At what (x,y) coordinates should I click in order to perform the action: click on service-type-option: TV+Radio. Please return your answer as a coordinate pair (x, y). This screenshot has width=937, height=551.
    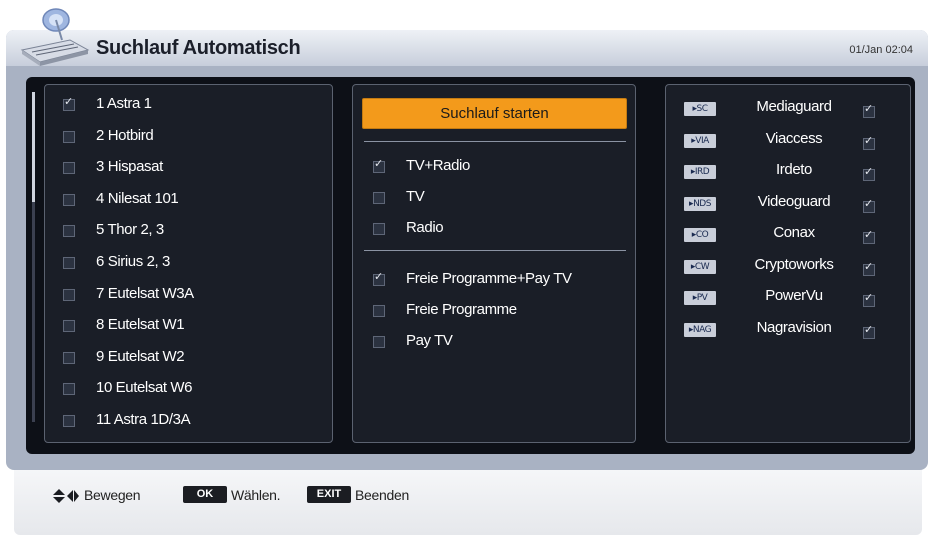
    Looking at the image, I should click on (438, 166).